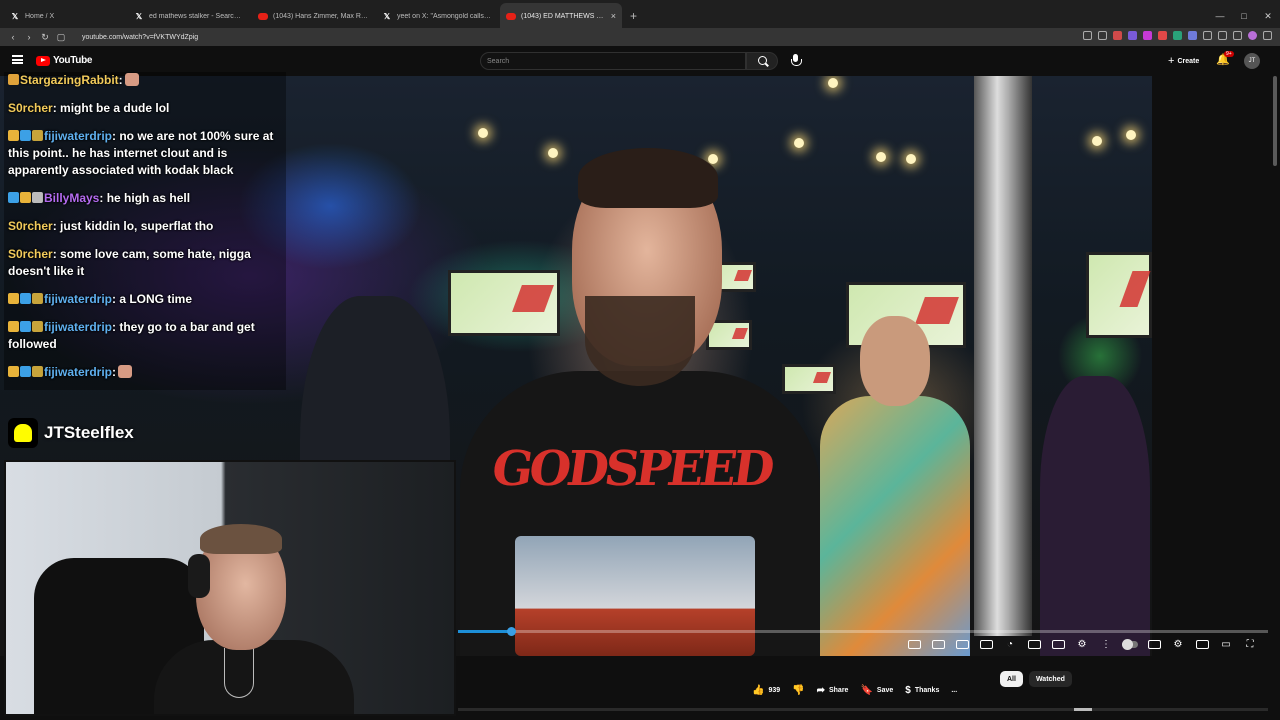 The width and height of the screenshot is (1280, 720). Describe the element at coordinates (762, 61) in the screenshot. I see `search-icon` at that location.